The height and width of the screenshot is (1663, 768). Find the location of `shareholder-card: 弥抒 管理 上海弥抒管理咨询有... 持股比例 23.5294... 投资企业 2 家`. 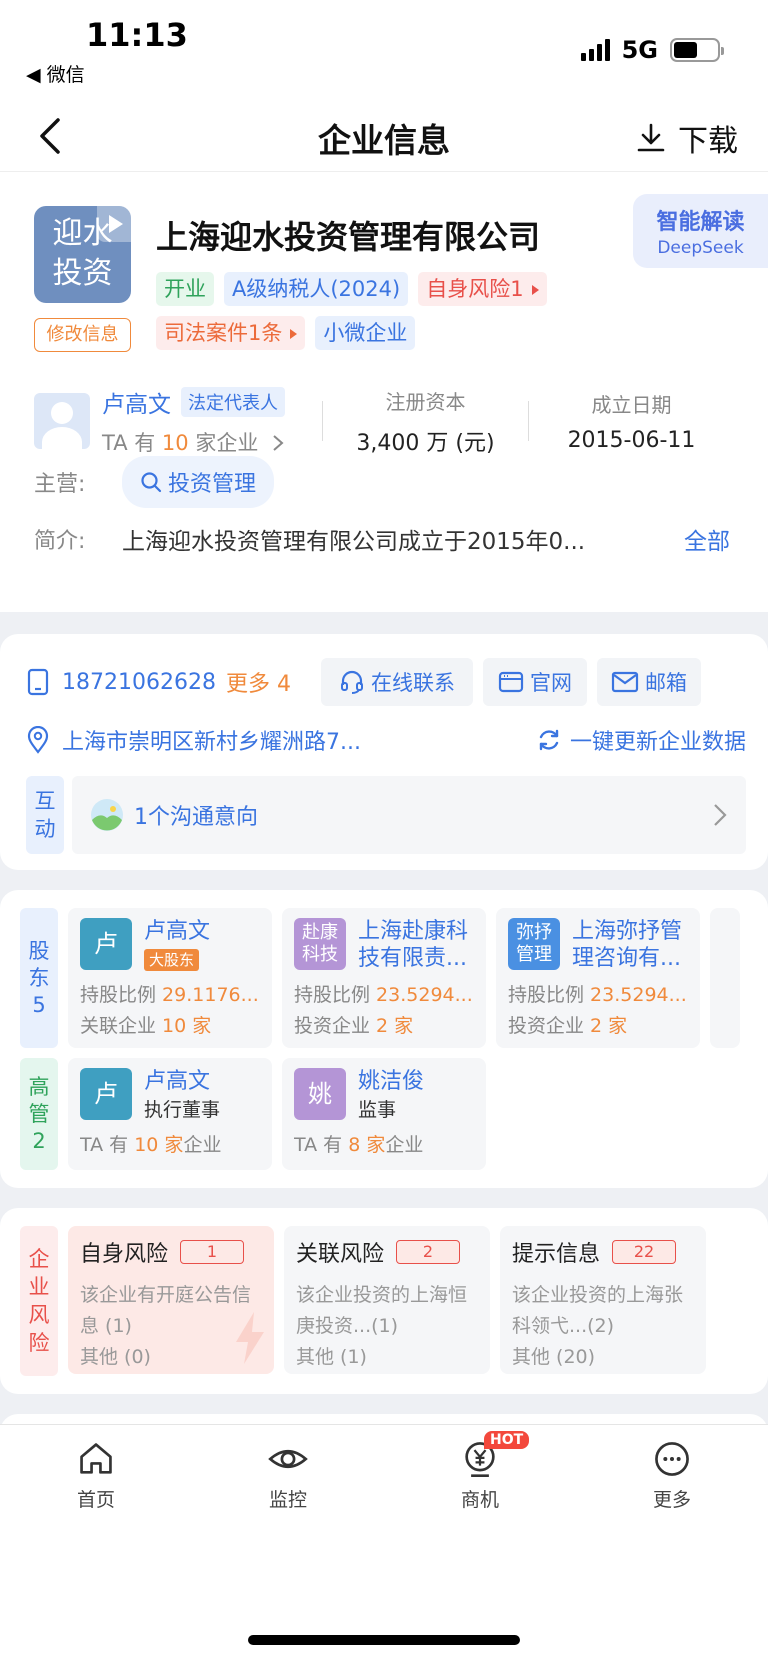

shareholder-card: 弥抒 管理 上海弥抒管理咨询有... 持股比例 23.5294... 投资企业 2 家 is located at coordinates (598, 978).